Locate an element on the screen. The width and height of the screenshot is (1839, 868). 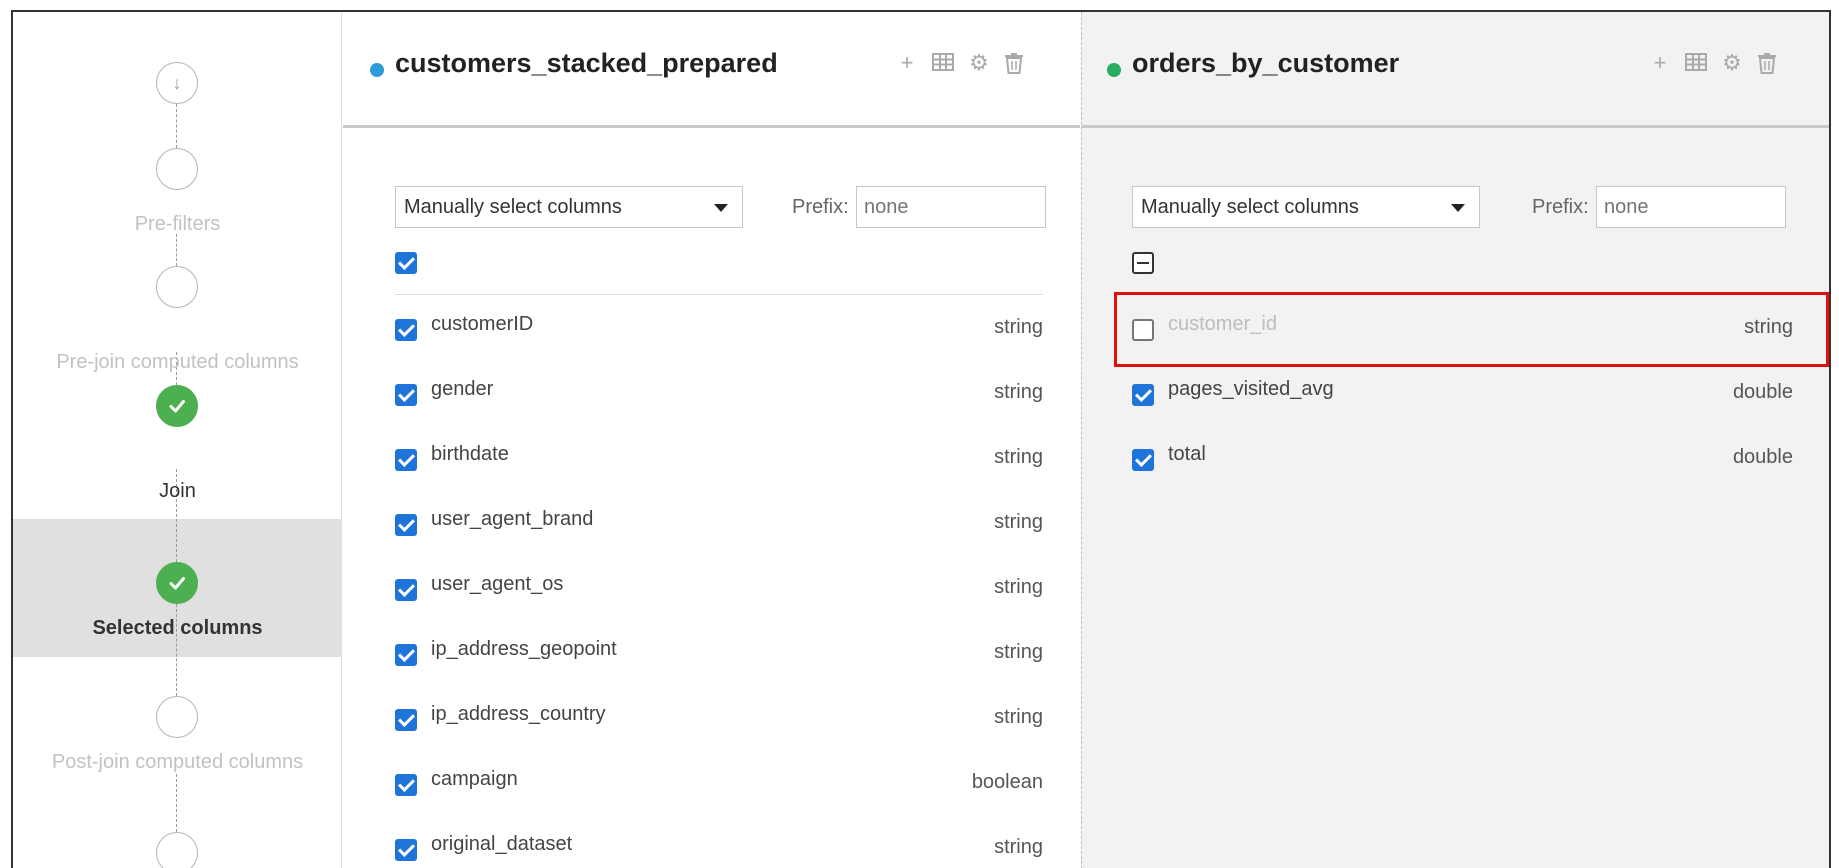
right-panel-header: orders_by_customer + ⚙ is located at coordinates (1455, 70).